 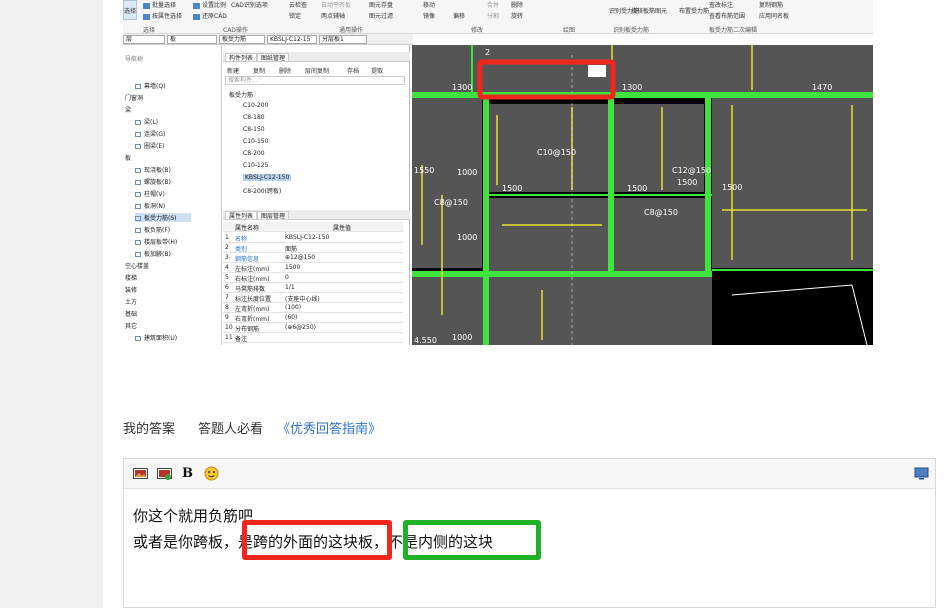 I want to click on tree-item: 板加腋(B), so click(x=153, y=253).